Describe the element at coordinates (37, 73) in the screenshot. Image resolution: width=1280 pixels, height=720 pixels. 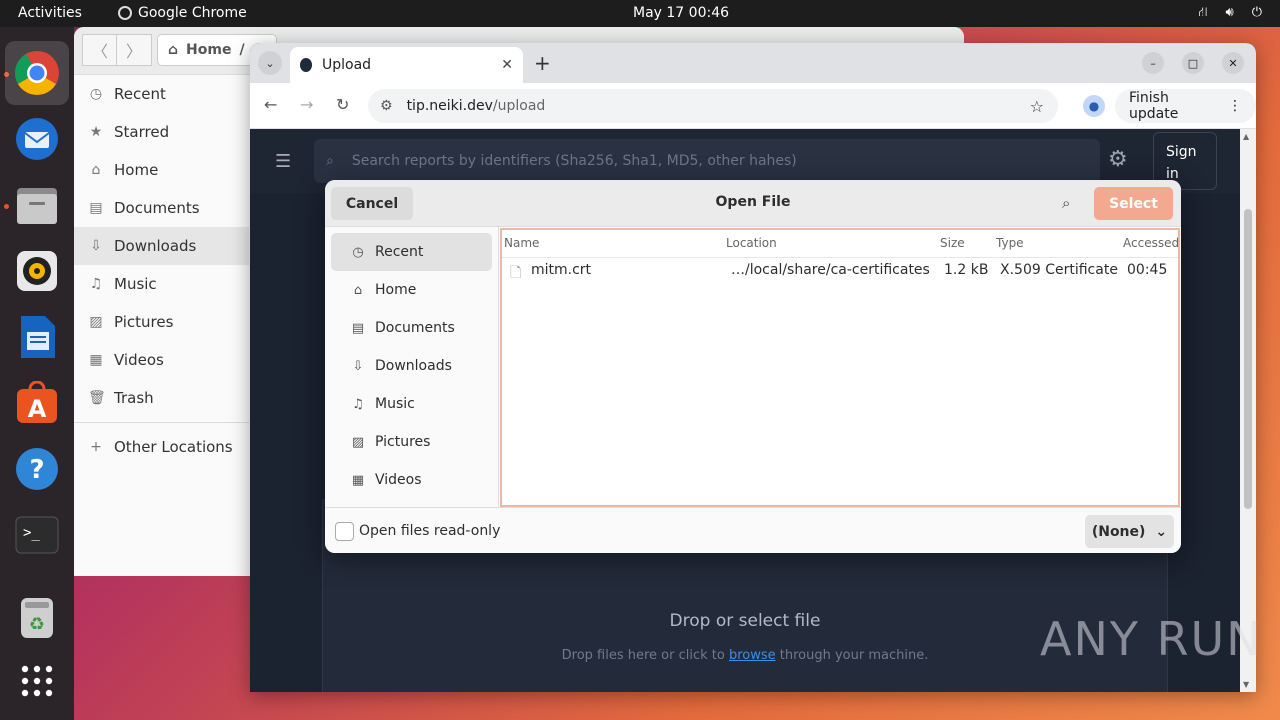
I see `chrome-icon` at that location.